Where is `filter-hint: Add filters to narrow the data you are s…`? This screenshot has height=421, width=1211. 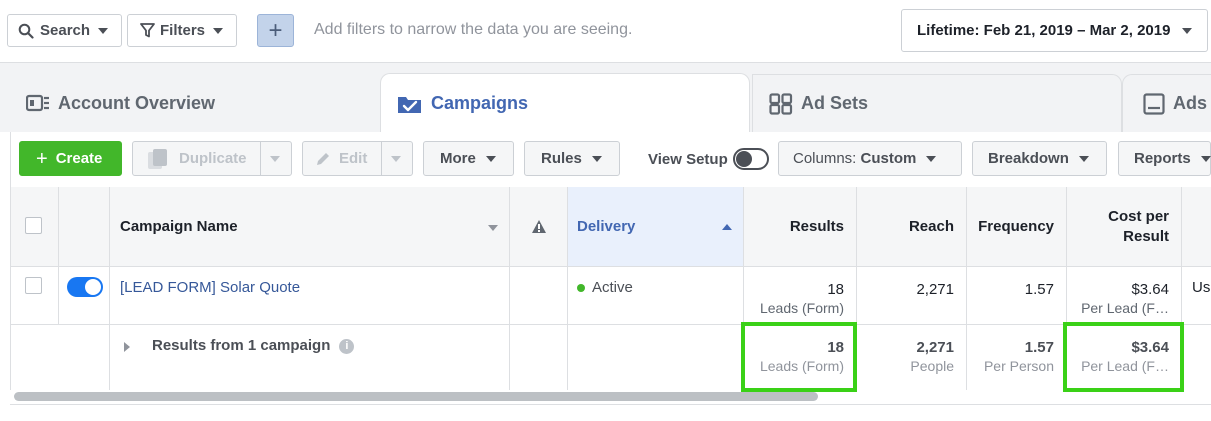
filter-hint: Add filters to narrow the data you are s… is located at coordinates (473, 30).